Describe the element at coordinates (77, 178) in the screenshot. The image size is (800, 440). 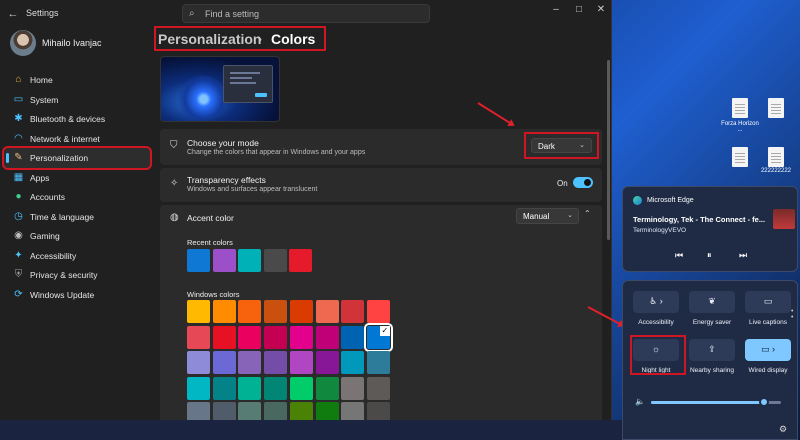
I see `sidebar-item-apps: ▦ Apps` at that location.